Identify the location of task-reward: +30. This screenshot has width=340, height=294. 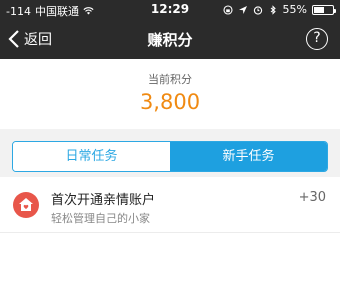
(312, 197).